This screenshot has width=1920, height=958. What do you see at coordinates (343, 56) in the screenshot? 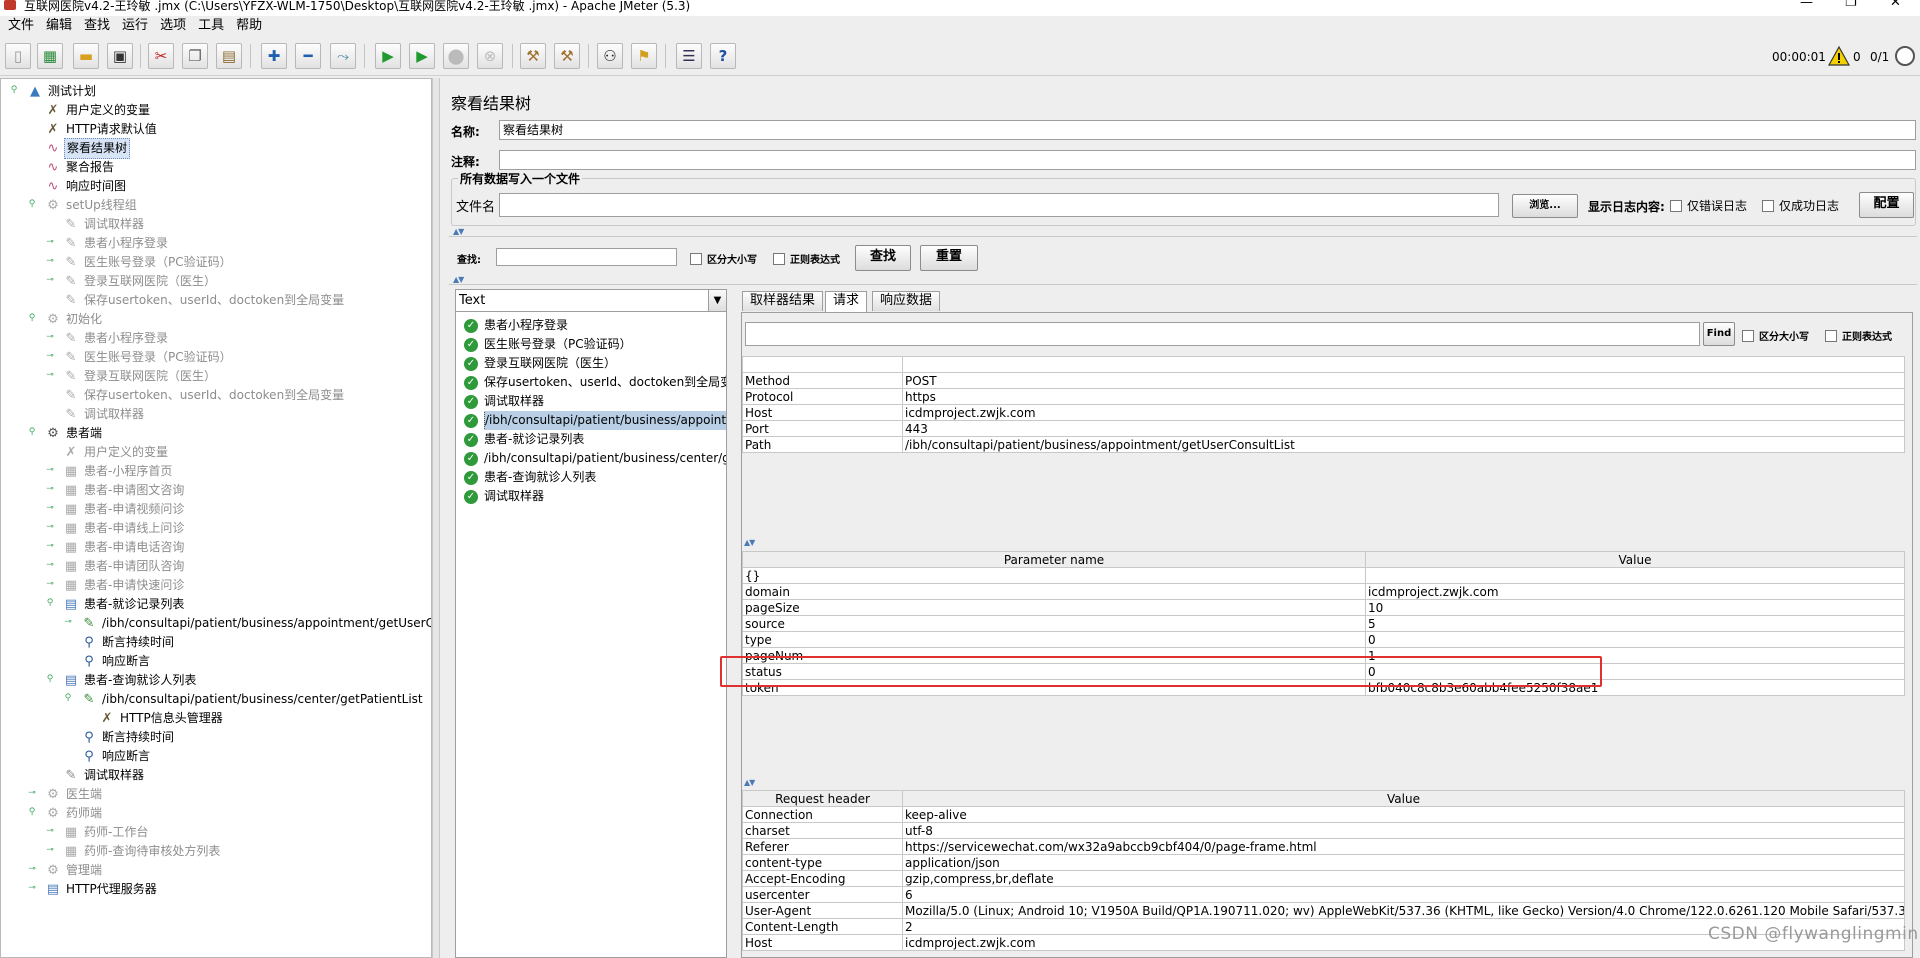
I see `toggle-icon: ⤳` at bounding box center [343, 56].